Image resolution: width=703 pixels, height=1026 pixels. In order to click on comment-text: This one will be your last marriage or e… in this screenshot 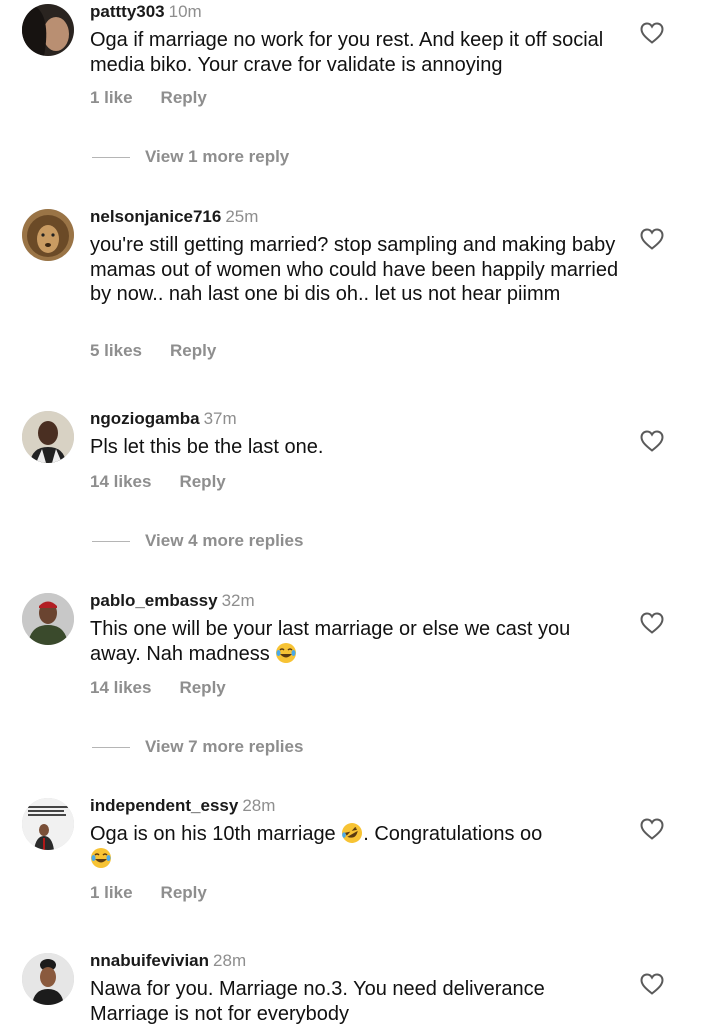, I will do `click(330, 641)`.